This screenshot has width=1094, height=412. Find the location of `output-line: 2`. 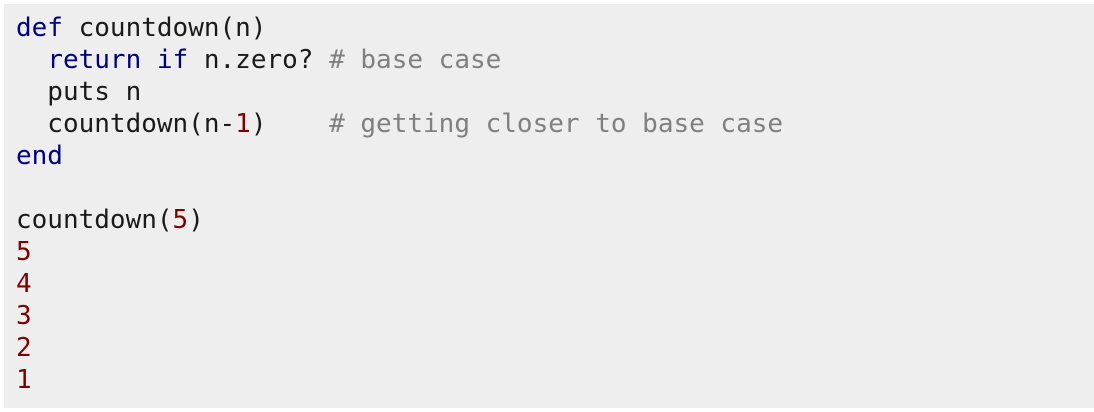

output-line: 2 is located at coordinates (555, 348).